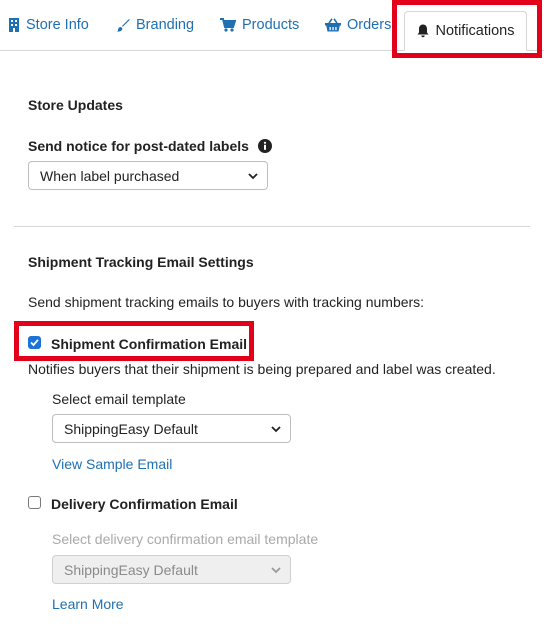 The height and width of the screenshot is (630, 544). What do you see at coordinates (369, 25) in the screenshot?
I see `tab-label: Orders` at bounding box center [369, 25].